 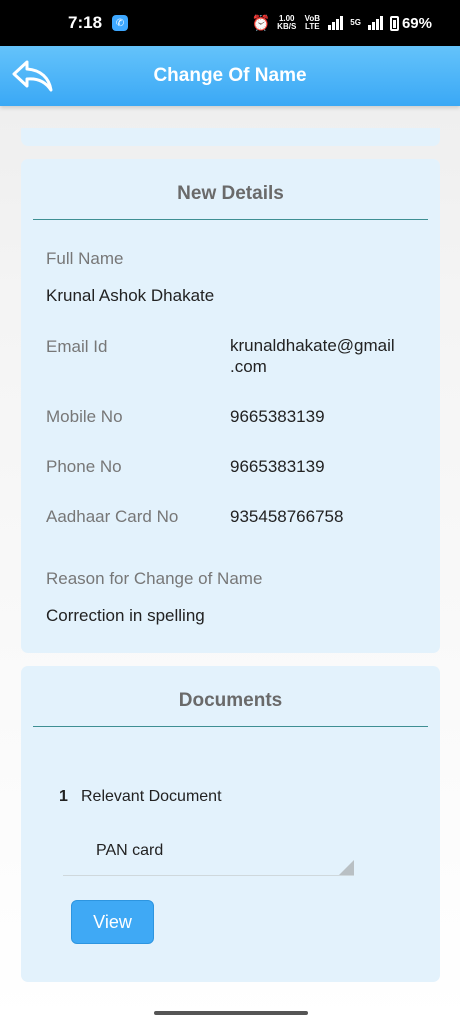 What do you see at coordinates (154, 578) in the screenshot?
I see `reason-label: Reason for Change of Name` at bounding box center [154, 578].